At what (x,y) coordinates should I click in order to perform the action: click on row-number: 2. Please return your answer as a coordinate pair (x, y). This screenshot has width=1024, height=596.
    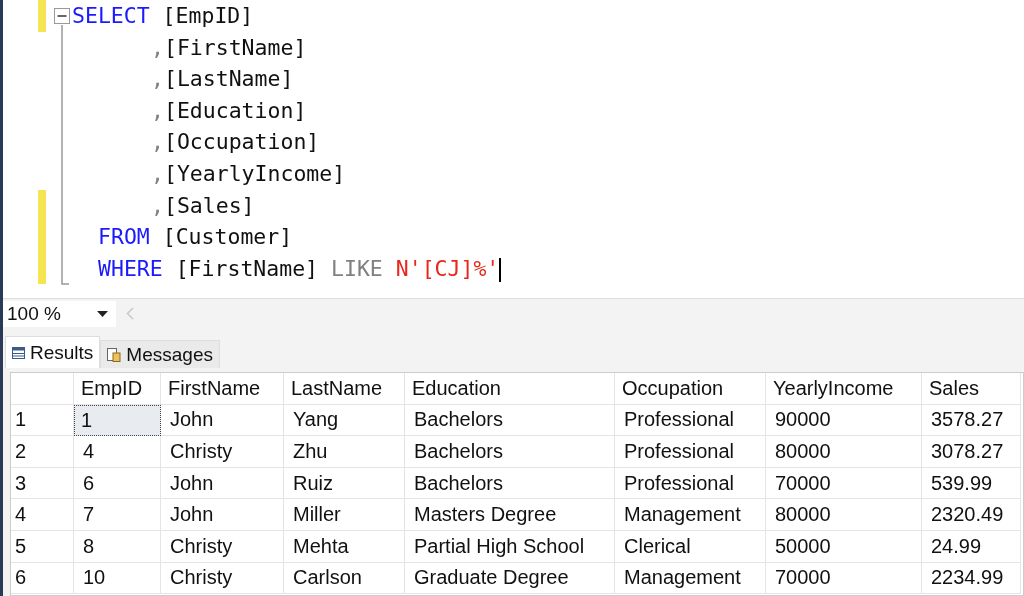
    Looking at the image, I should click on (42, 452).